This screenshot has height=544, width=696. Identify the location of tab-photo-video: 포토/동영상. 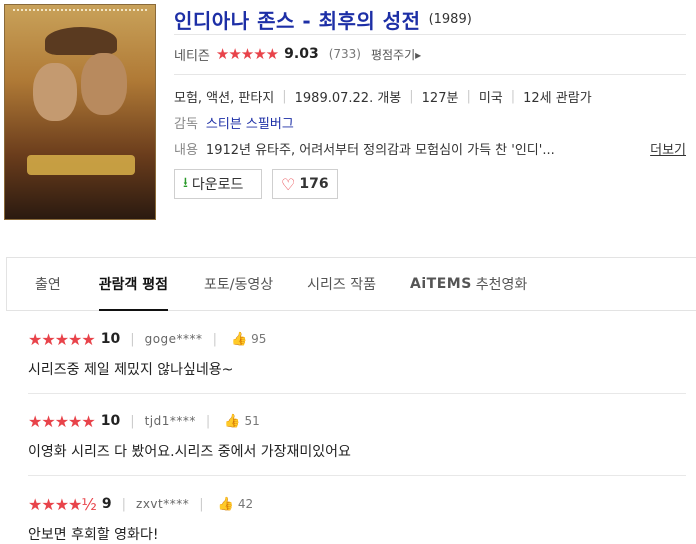
(238, 284).